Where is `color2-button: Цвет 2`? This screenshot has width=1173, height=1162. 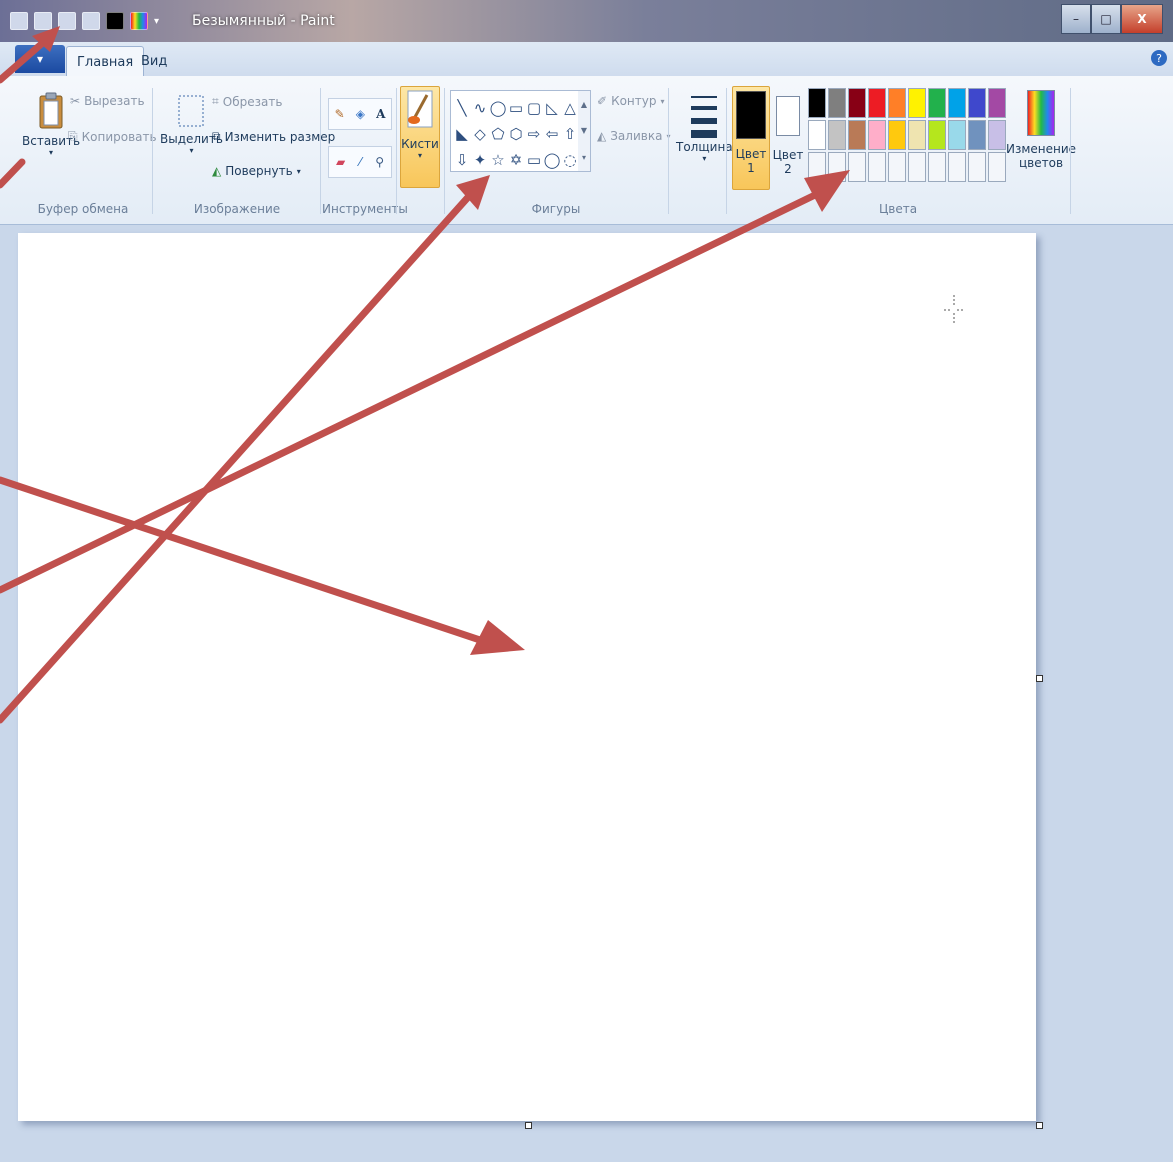 color2-button: Цвет 2 is located at coordinates (788, 132).